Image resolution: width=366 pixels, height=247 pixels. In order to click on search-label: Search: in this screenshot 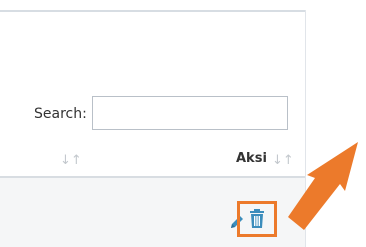, I will do `click(60, 114)`.